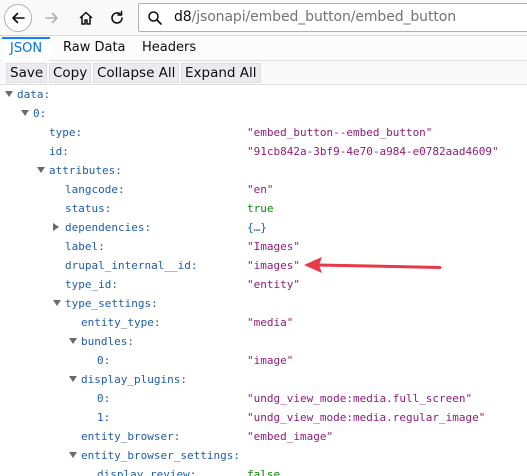 This screenshot has width=527, height=476. What do you see at coordinates (107, 341) in the screenshot?
I see `tree-key: bundles:` at bounding box center [107, 341].